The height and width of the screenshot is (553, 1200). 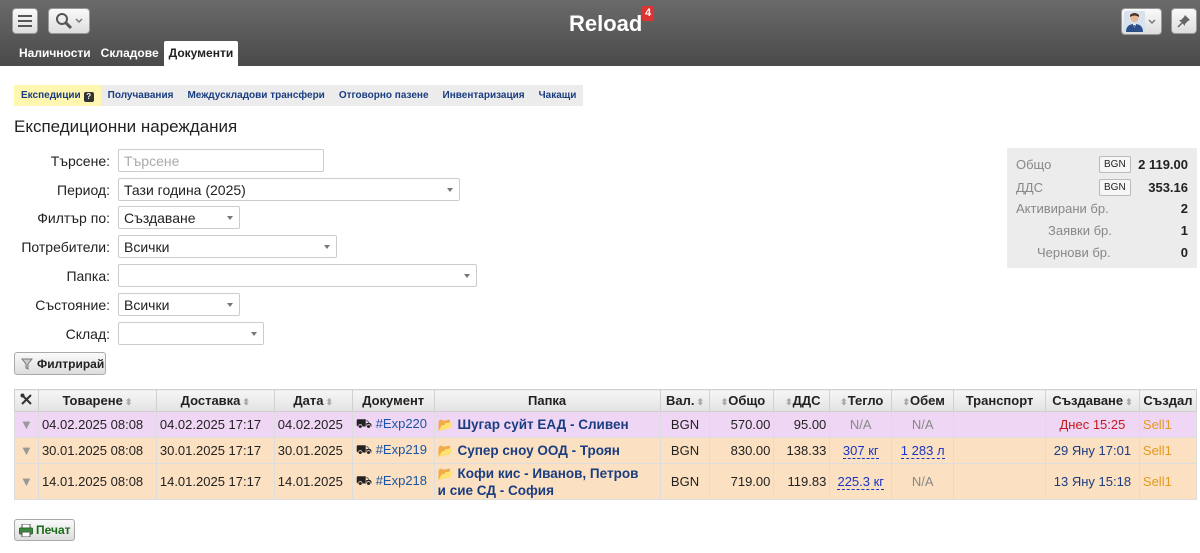 I want to click on search-button, so click(x=69, y=21).